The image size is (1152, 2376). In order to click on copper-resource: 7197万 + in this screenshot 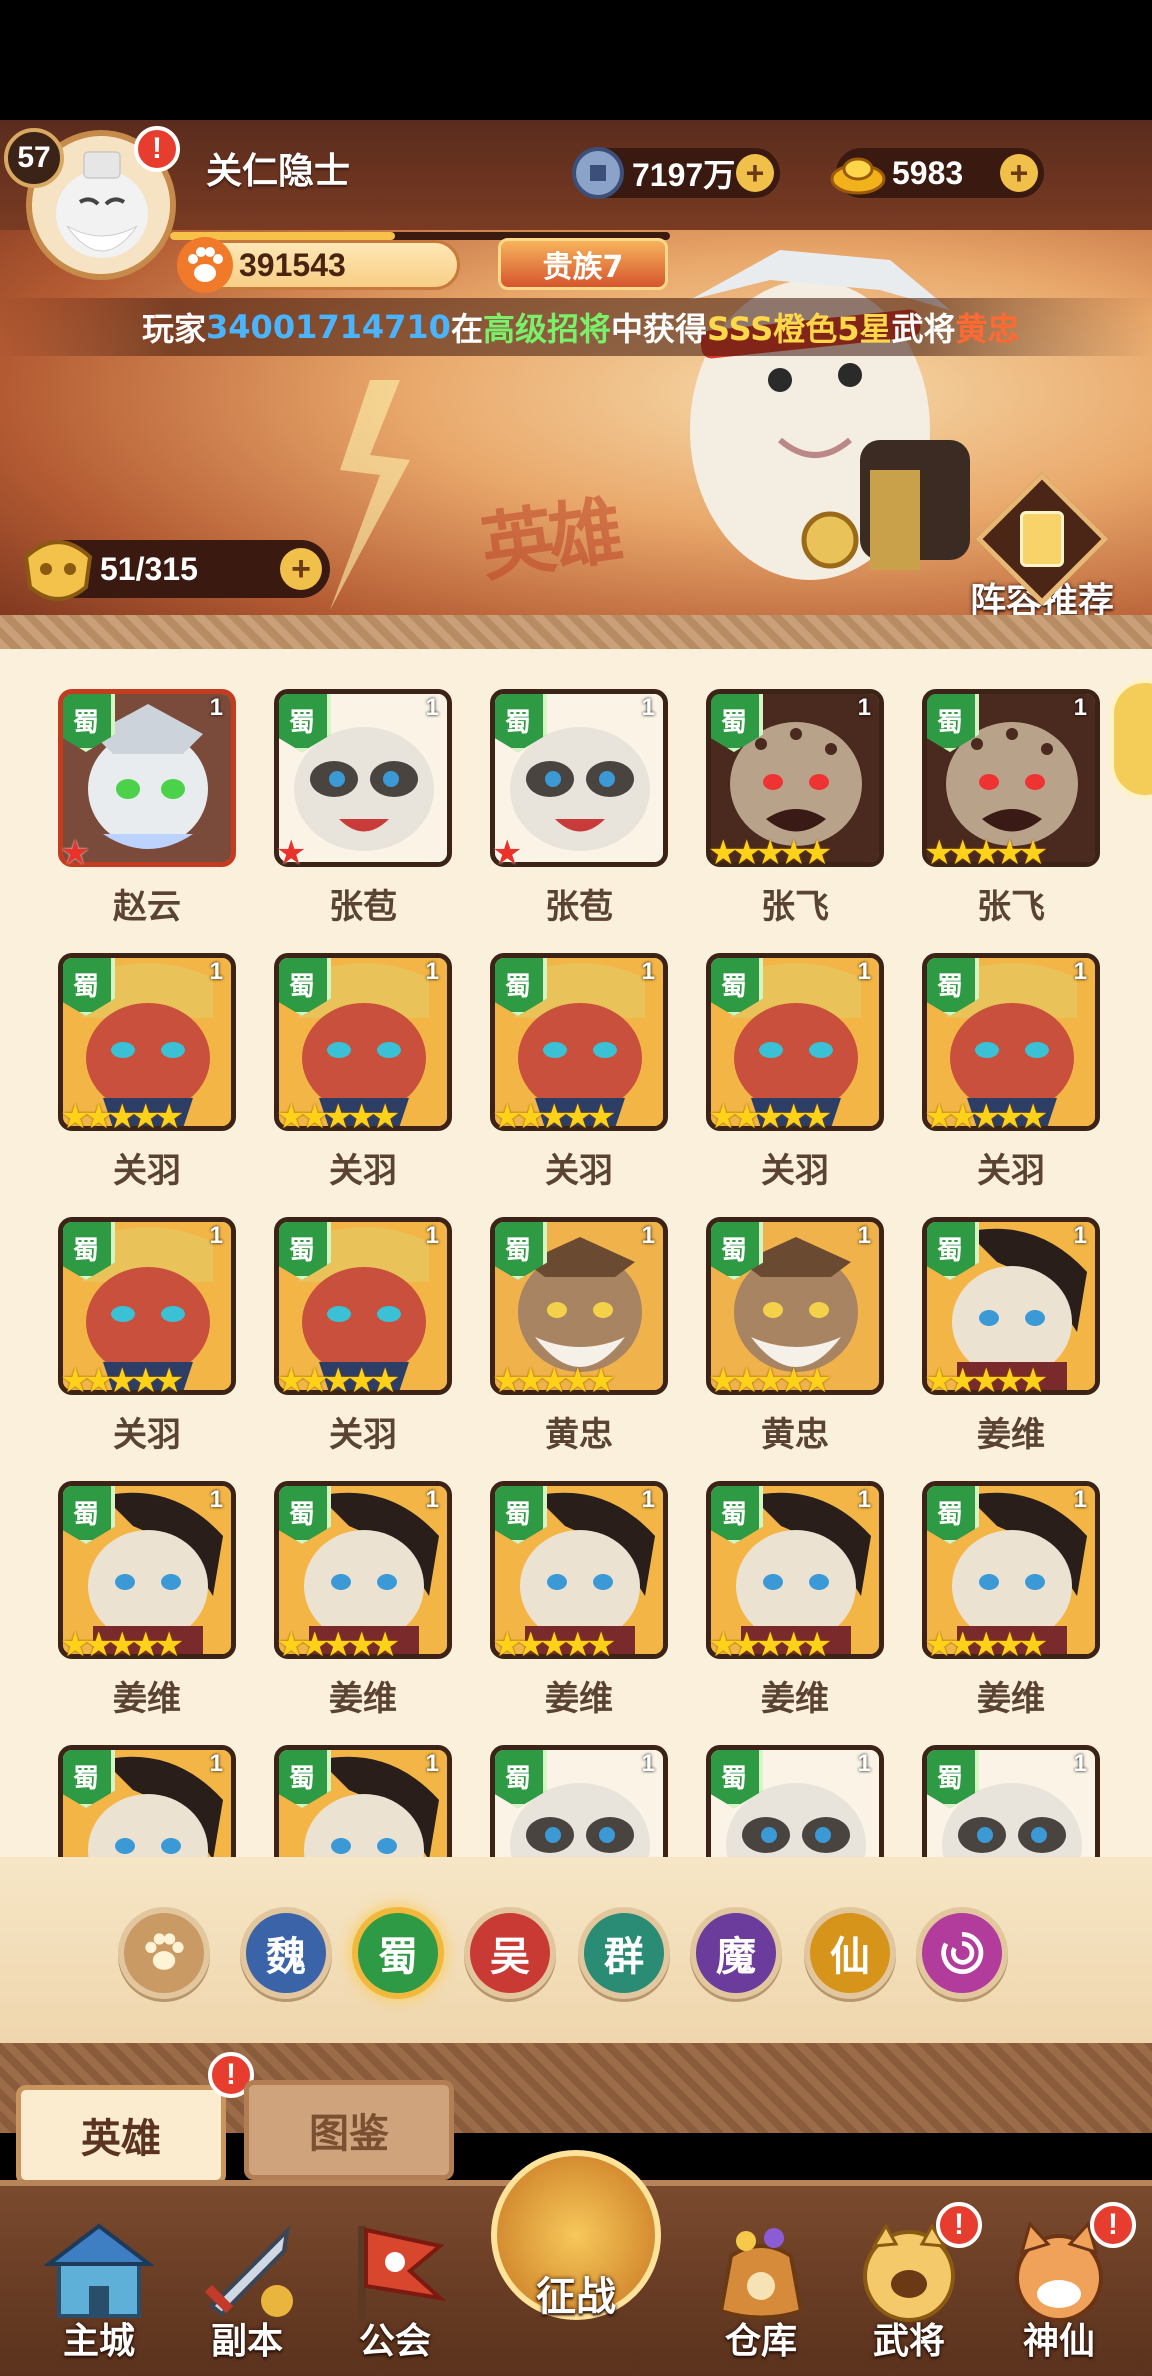, I will do `click(676, 173)`.